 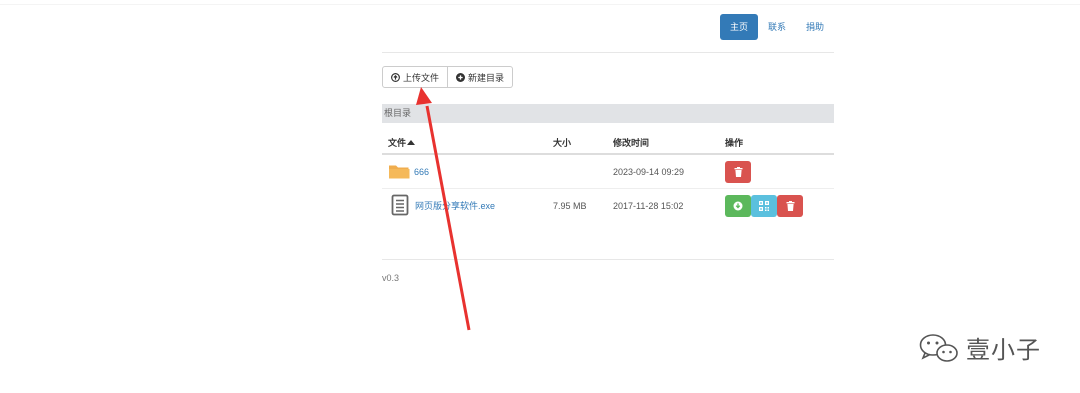 What do you see at coordinates (411, 142) in the screenshot?
I see `sort-asc-icon` at bounding box center [411, 142].